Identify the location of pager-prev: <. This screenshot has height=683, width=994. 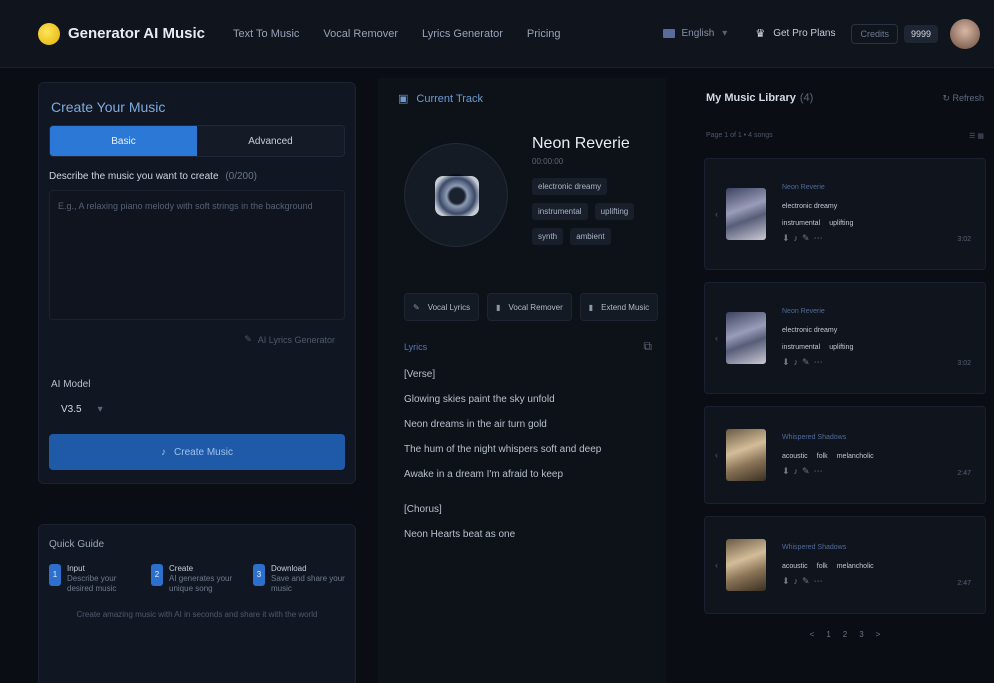
(812, 634).